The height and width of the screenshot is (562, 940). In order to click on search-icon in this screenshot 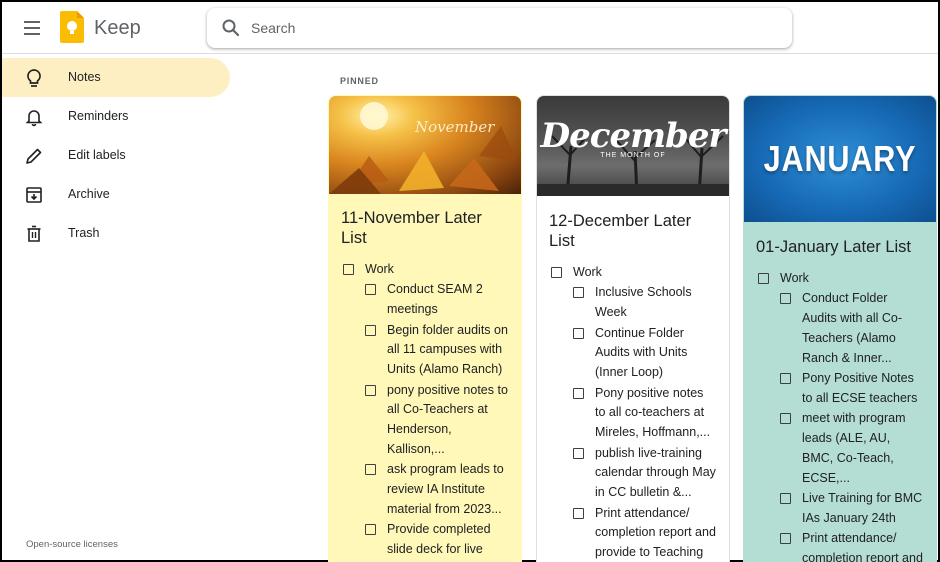, I will do `click(231, 28)`.